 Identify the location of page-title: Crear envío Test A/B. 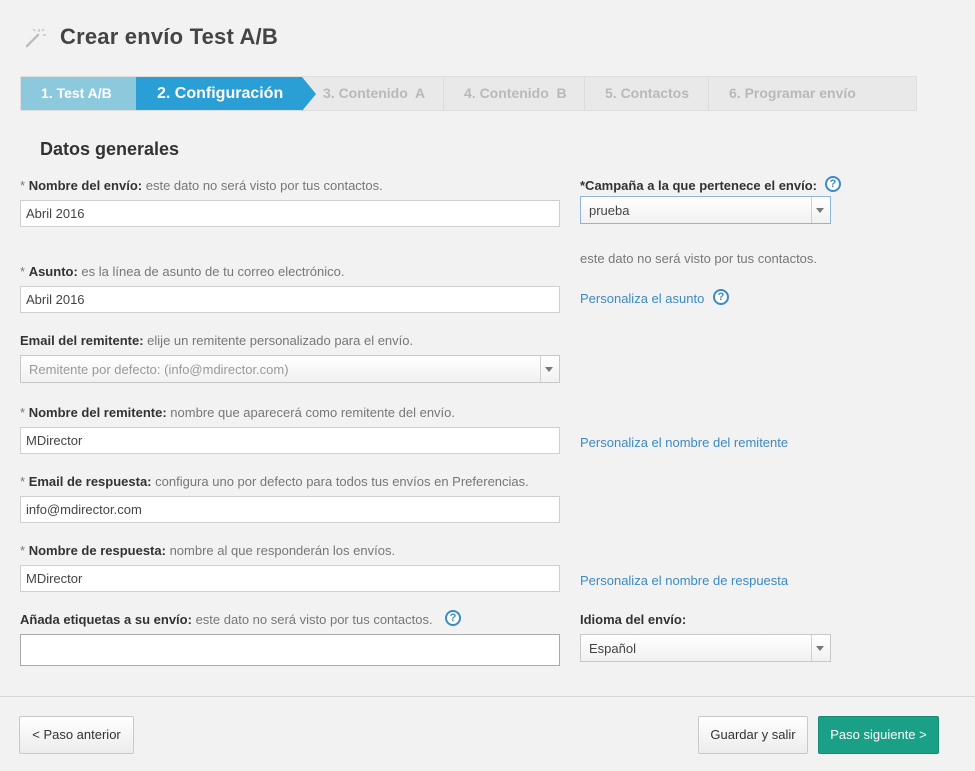
(169, 36).